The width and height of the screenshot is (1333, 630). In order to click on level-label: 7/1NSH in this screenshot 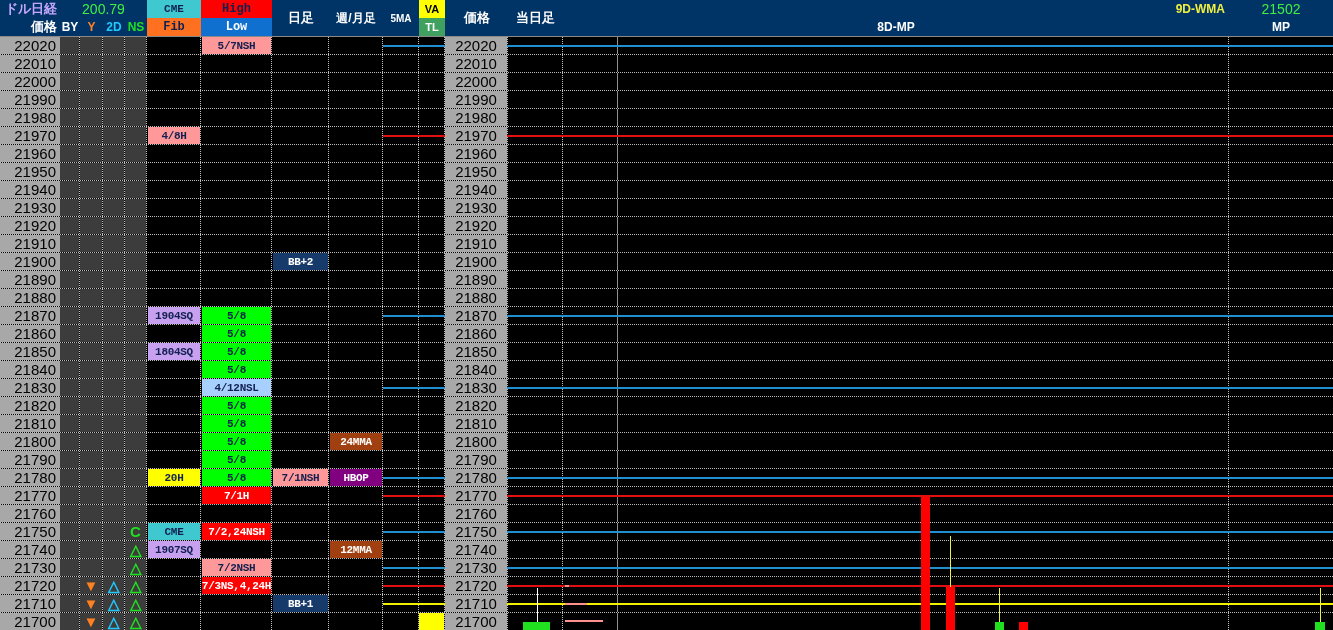, I will do `click(300, 477)`.